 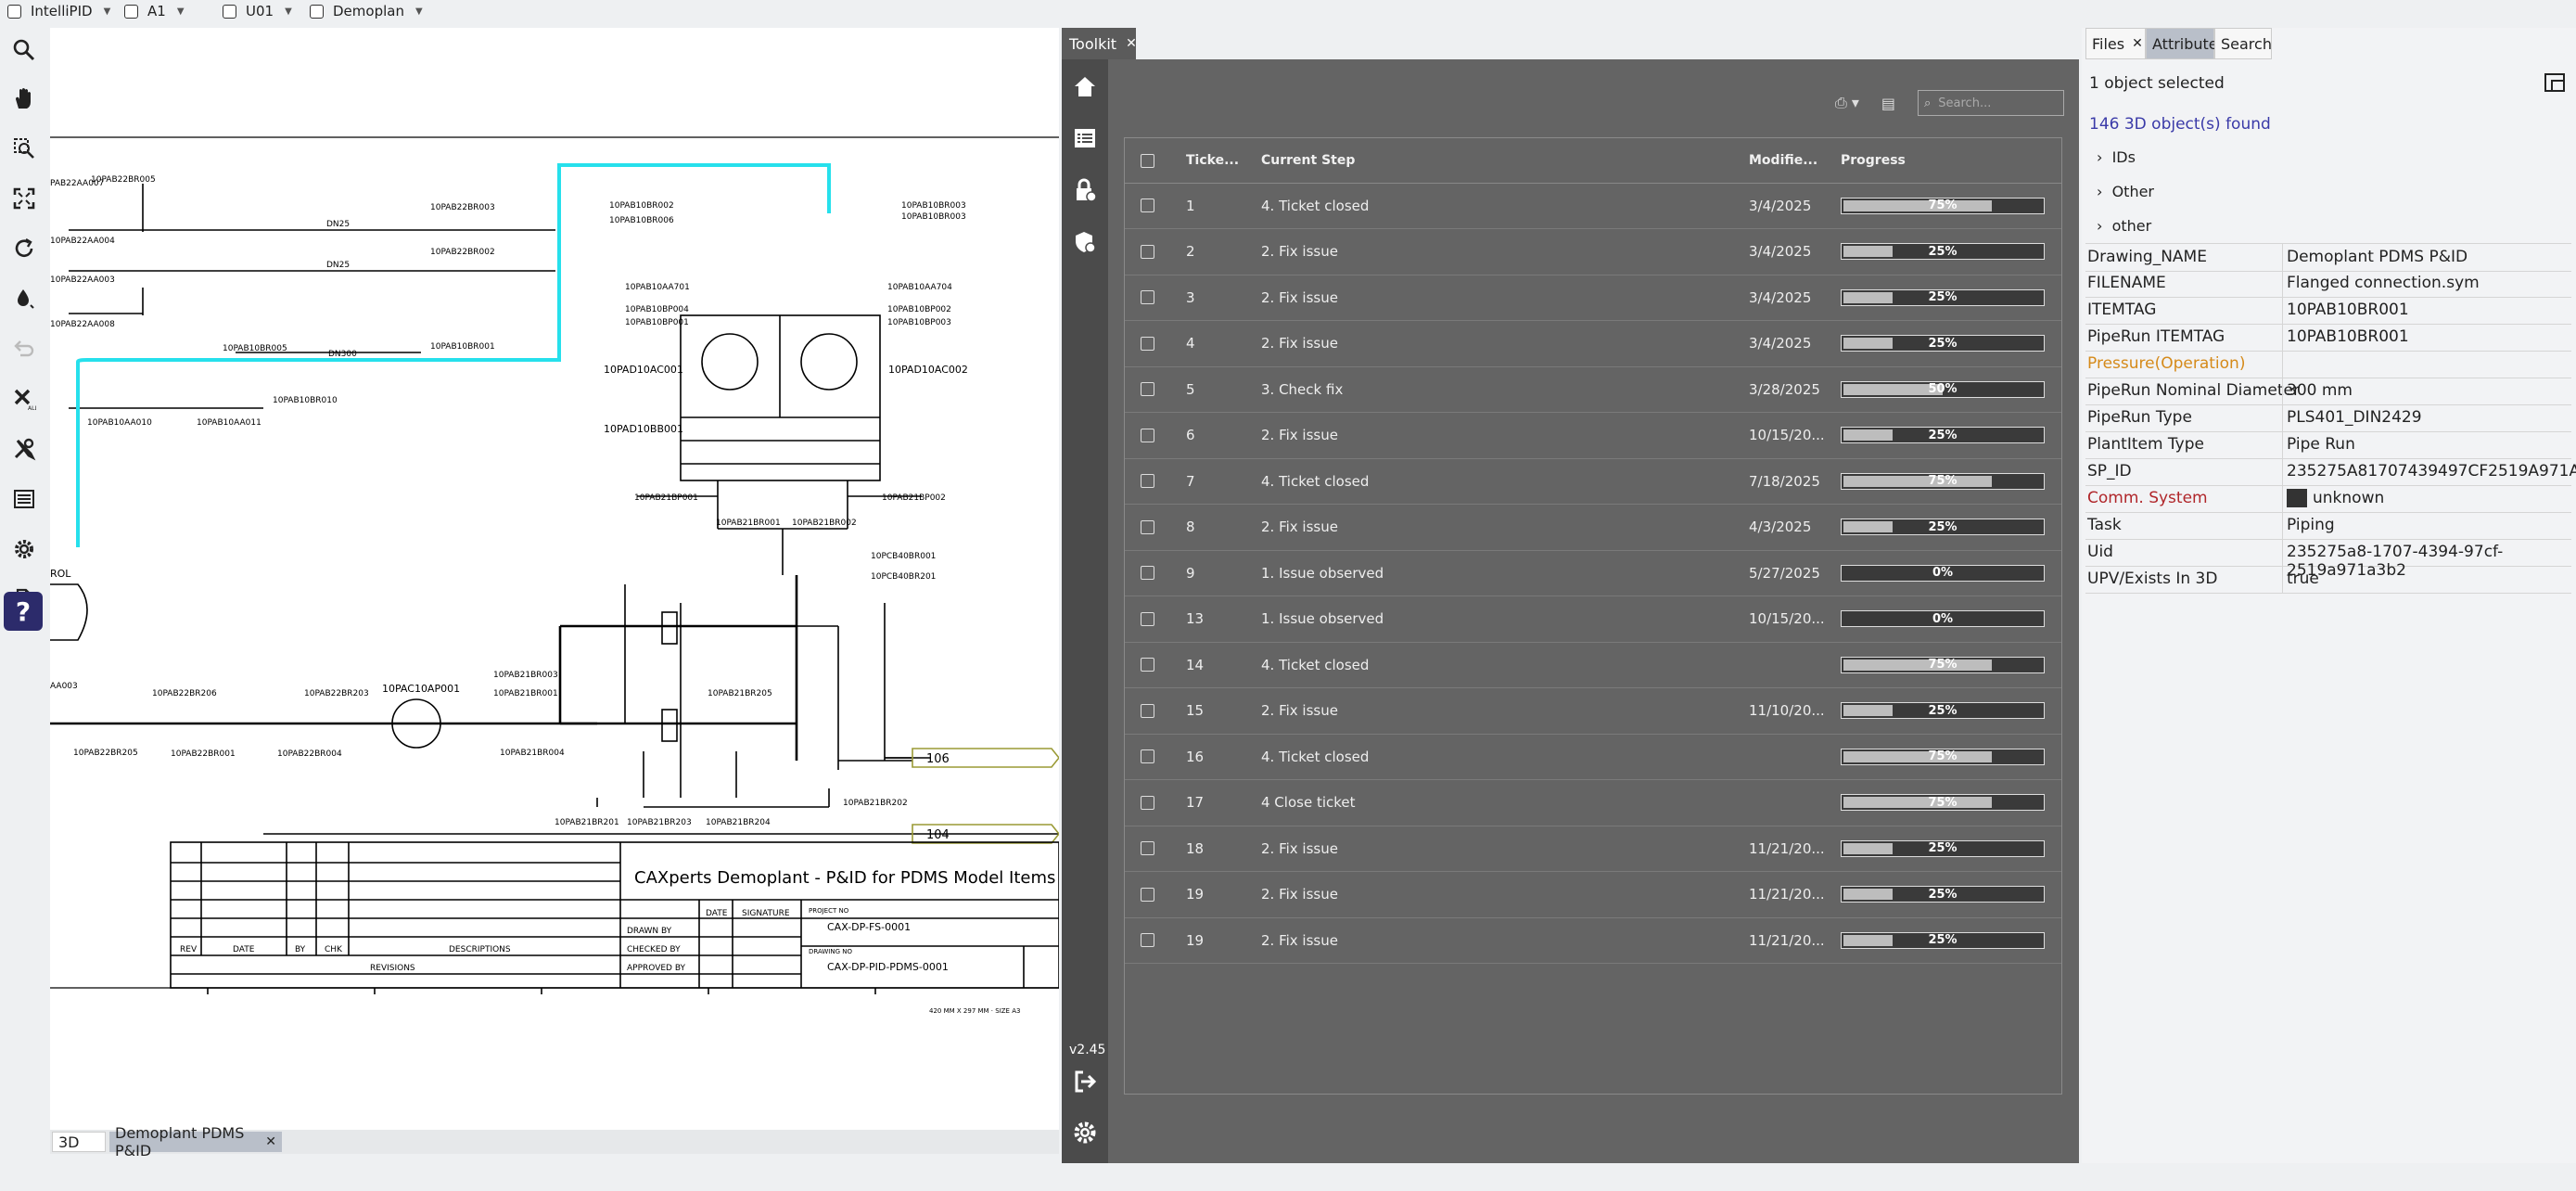 I want to click on shield-settings-icon, so click(x=1085, y=242).